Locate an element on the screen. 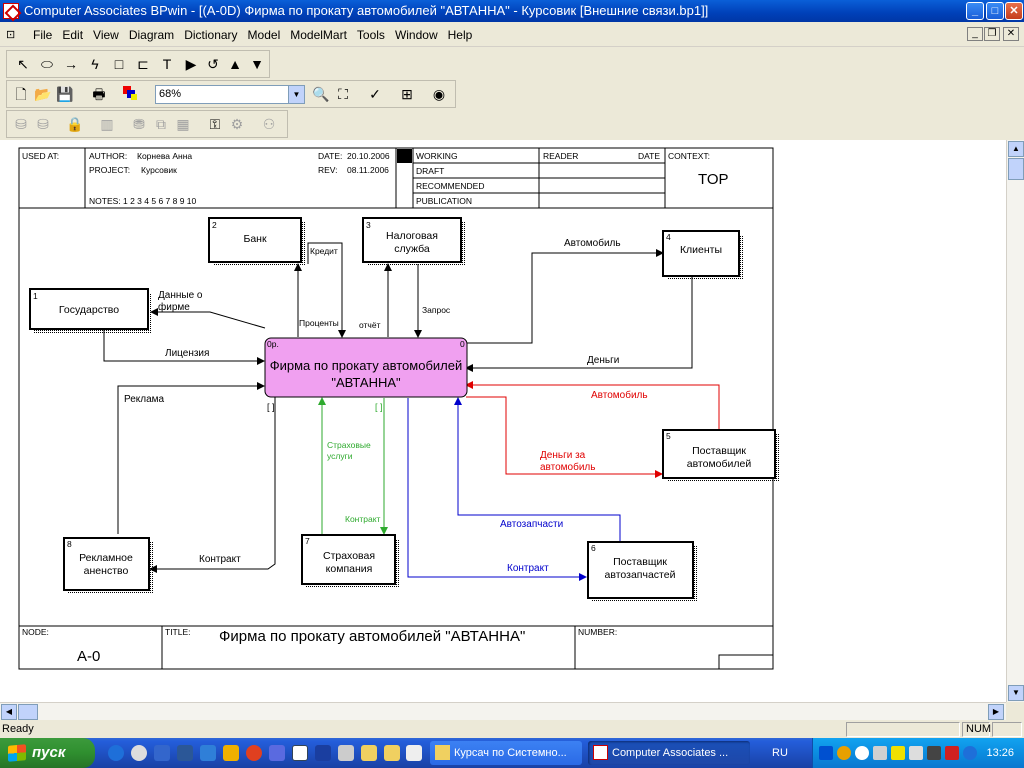 The image size is (1024, 768). folder-icon is located at coordinates (369, 753).